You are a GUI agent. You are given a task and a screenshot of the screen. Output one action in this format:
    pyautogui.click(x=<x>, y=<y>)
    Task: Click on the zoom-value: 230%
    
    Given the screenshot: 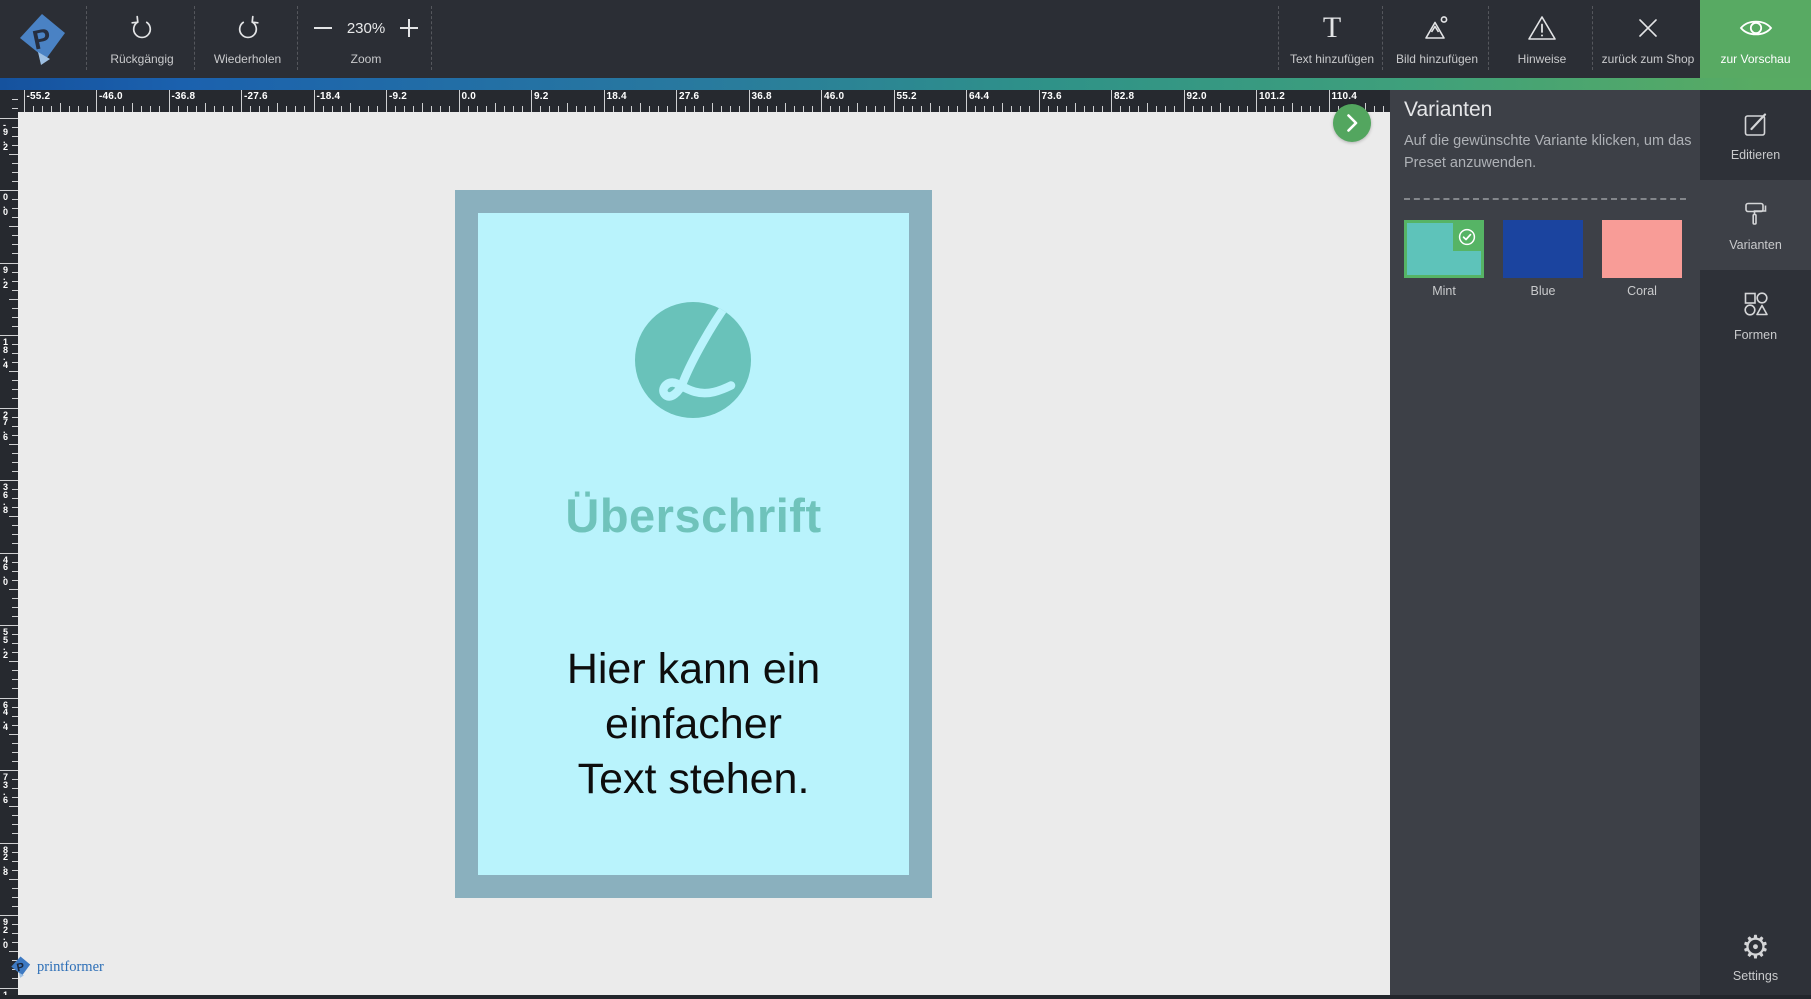 What is the action you would take?
    pyautogui.click(x=366, y=28)
    